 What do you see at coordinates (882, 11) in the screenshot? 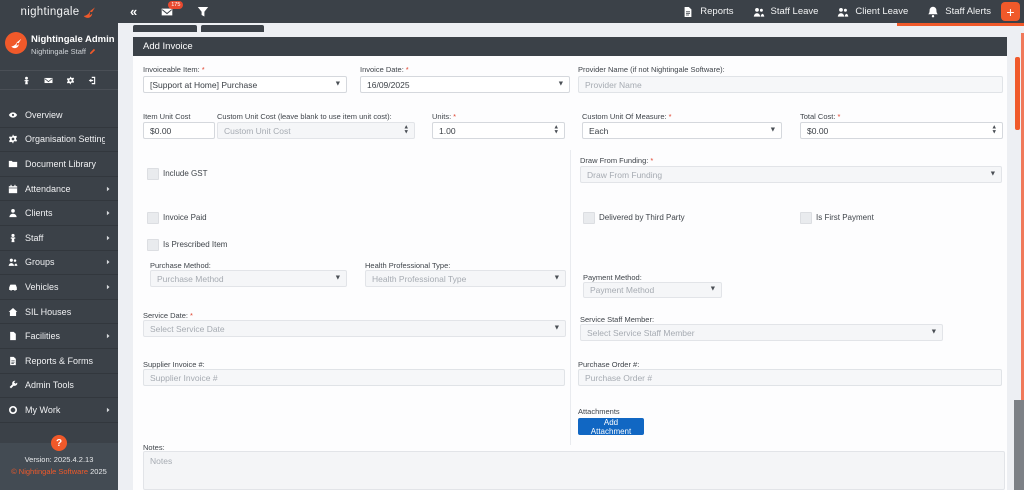
I see `nav-label: Client Leave` at bounding box center [882, 11].